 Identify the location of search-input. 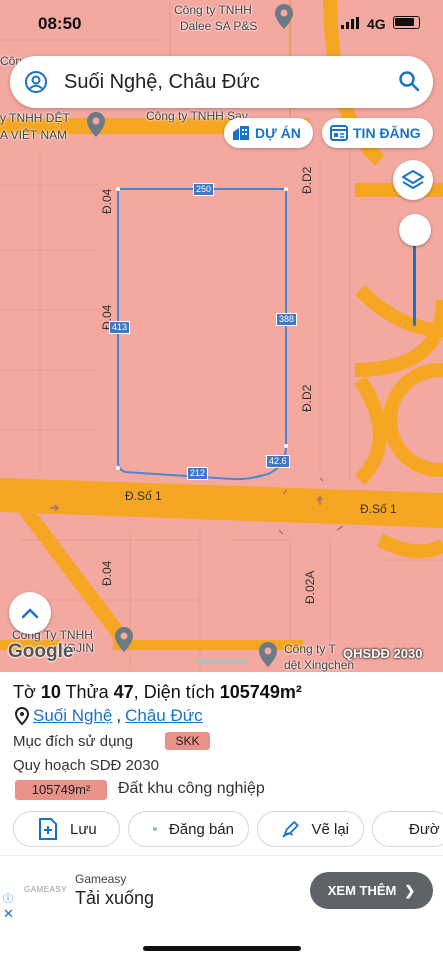
(224, 82).